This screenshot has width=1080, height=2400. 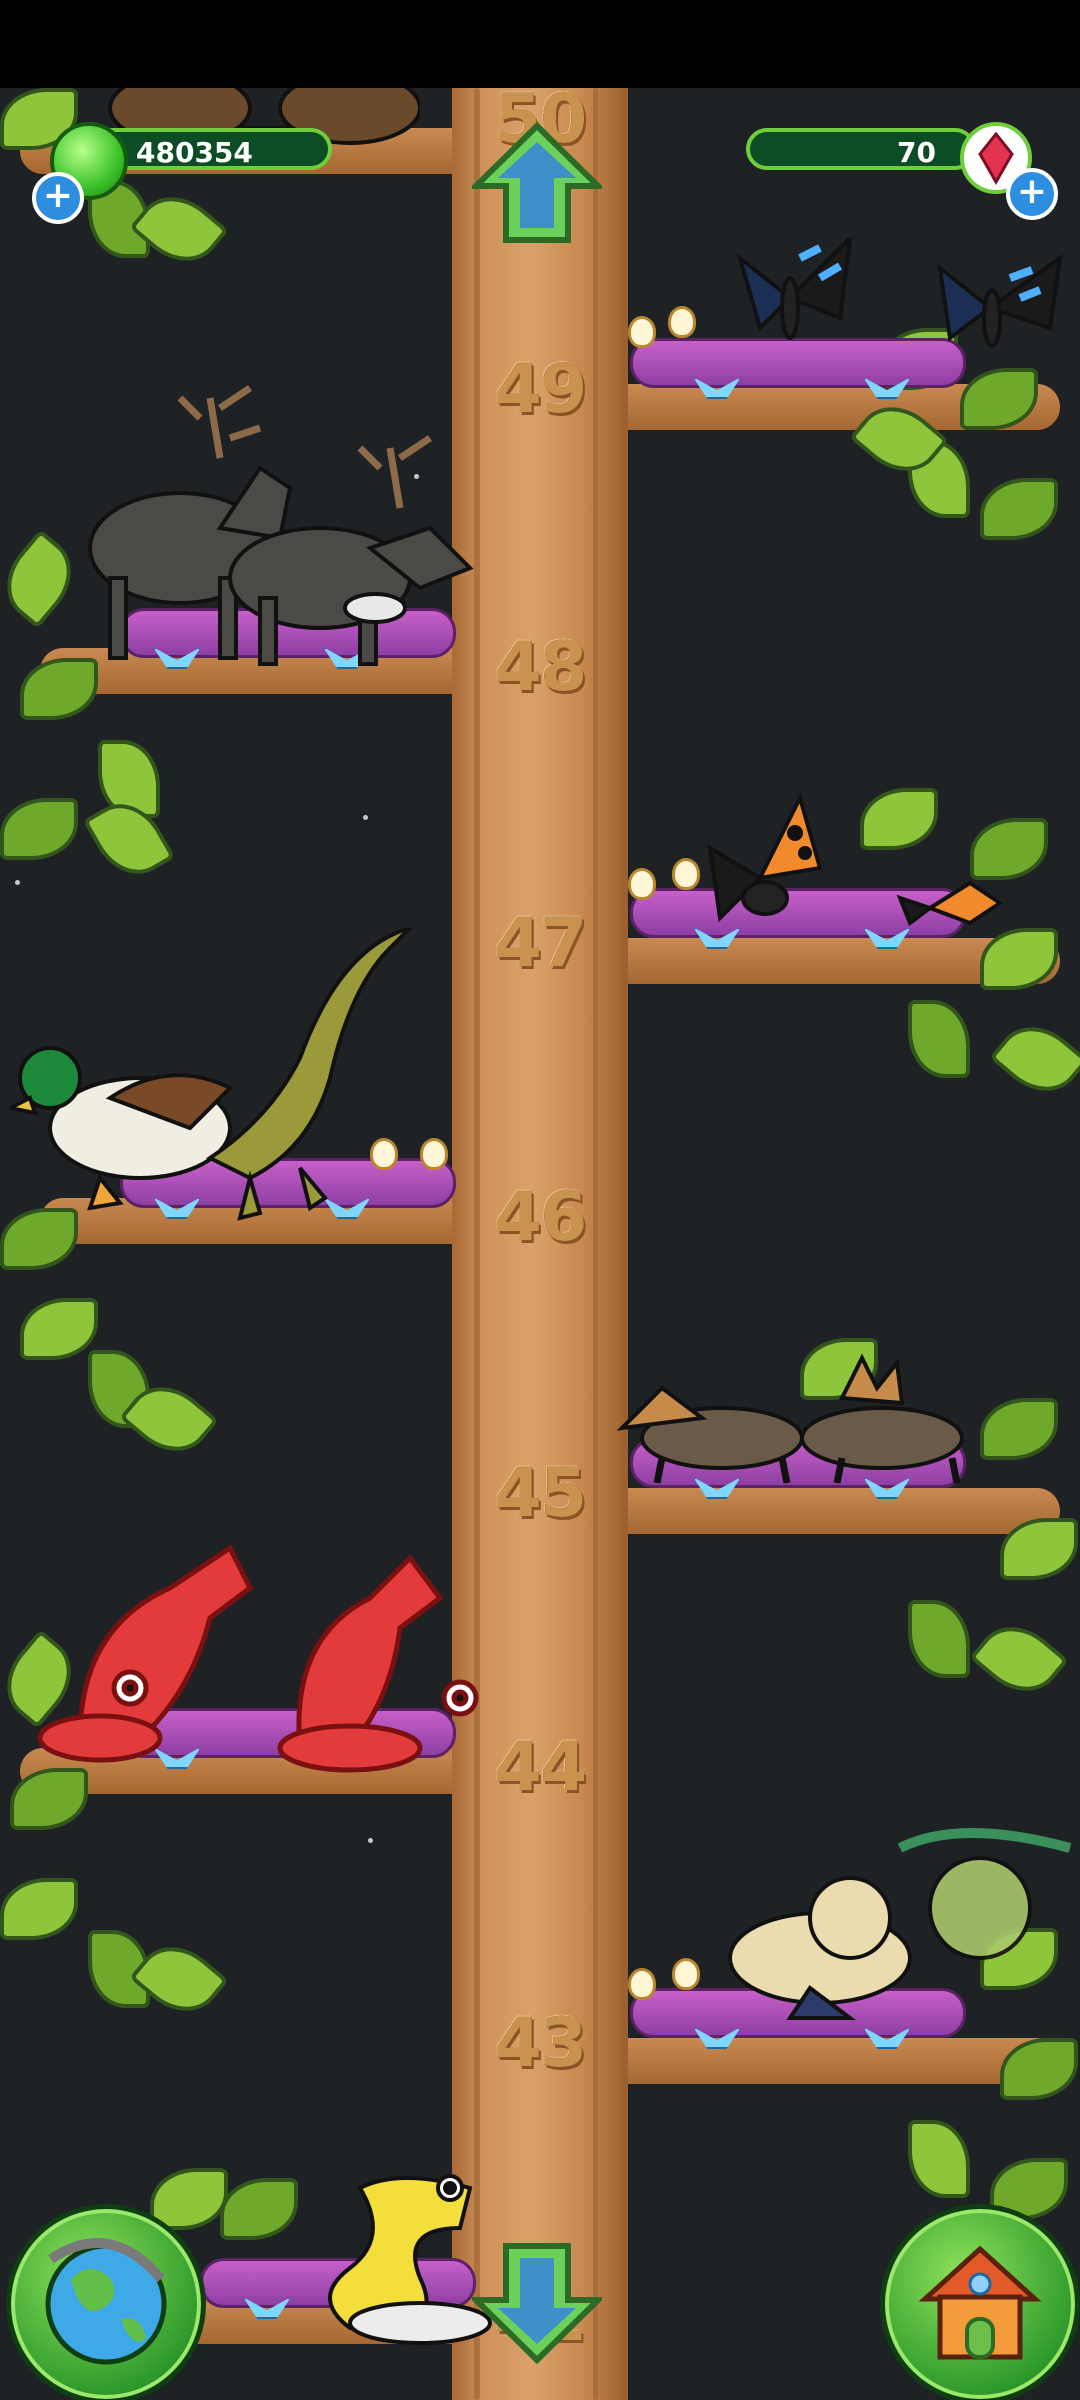 I want to click on creature-lobster-pair, so click(x=280, y=1658).